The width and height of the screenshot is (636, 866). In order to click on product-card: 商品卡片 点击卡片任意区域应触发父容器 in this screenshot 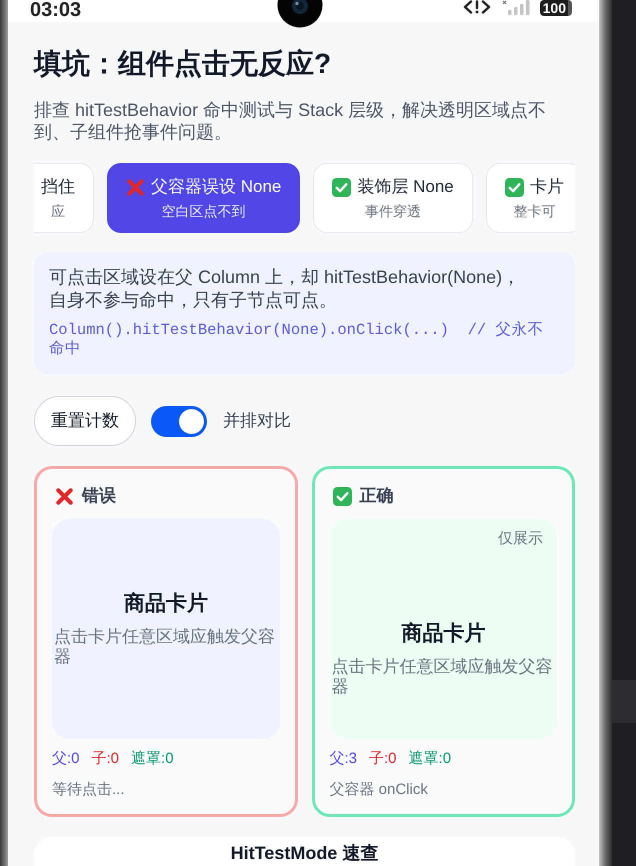, I will do `click(166, 629)`.